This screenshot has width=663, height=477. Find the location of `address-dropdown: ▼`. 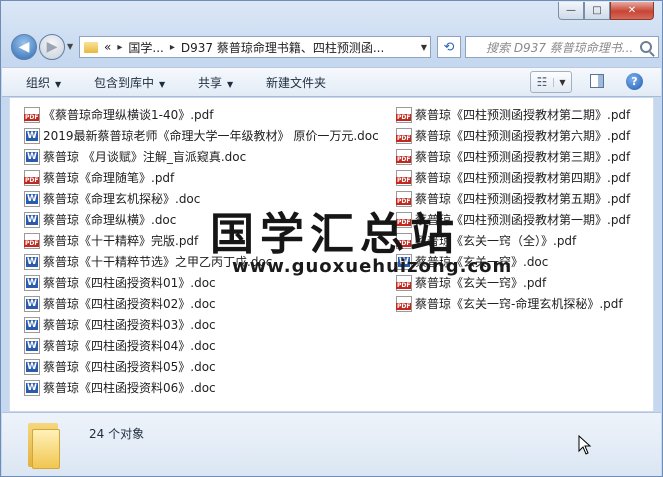

address-dropdown: ▼ is located at coordinates (424, 47).